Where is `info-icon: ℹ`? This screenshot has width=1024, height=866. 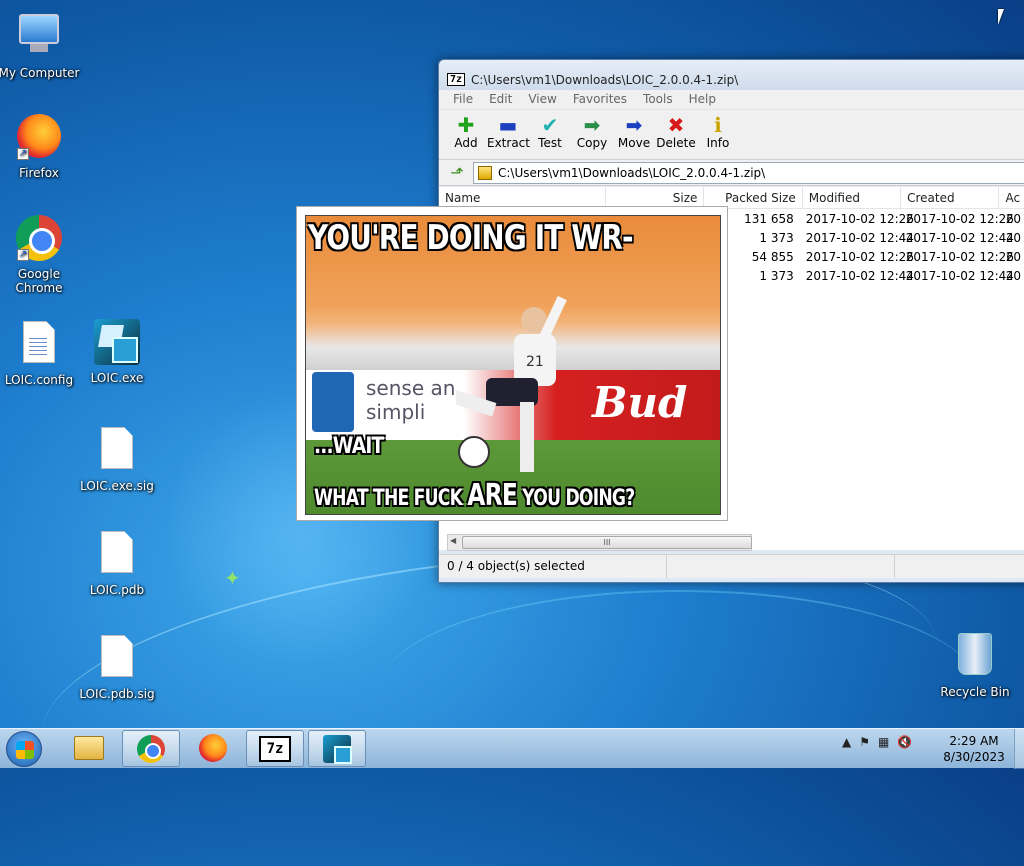 info-icon: ℹ is located at coordinates (718, 125).